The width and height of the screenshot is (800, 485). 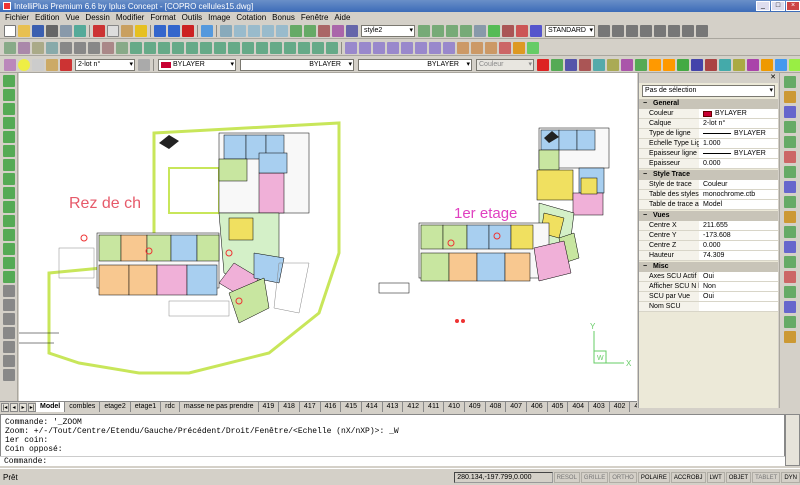 I want to click on ucs-view-icon, so click(x=725, y=64).